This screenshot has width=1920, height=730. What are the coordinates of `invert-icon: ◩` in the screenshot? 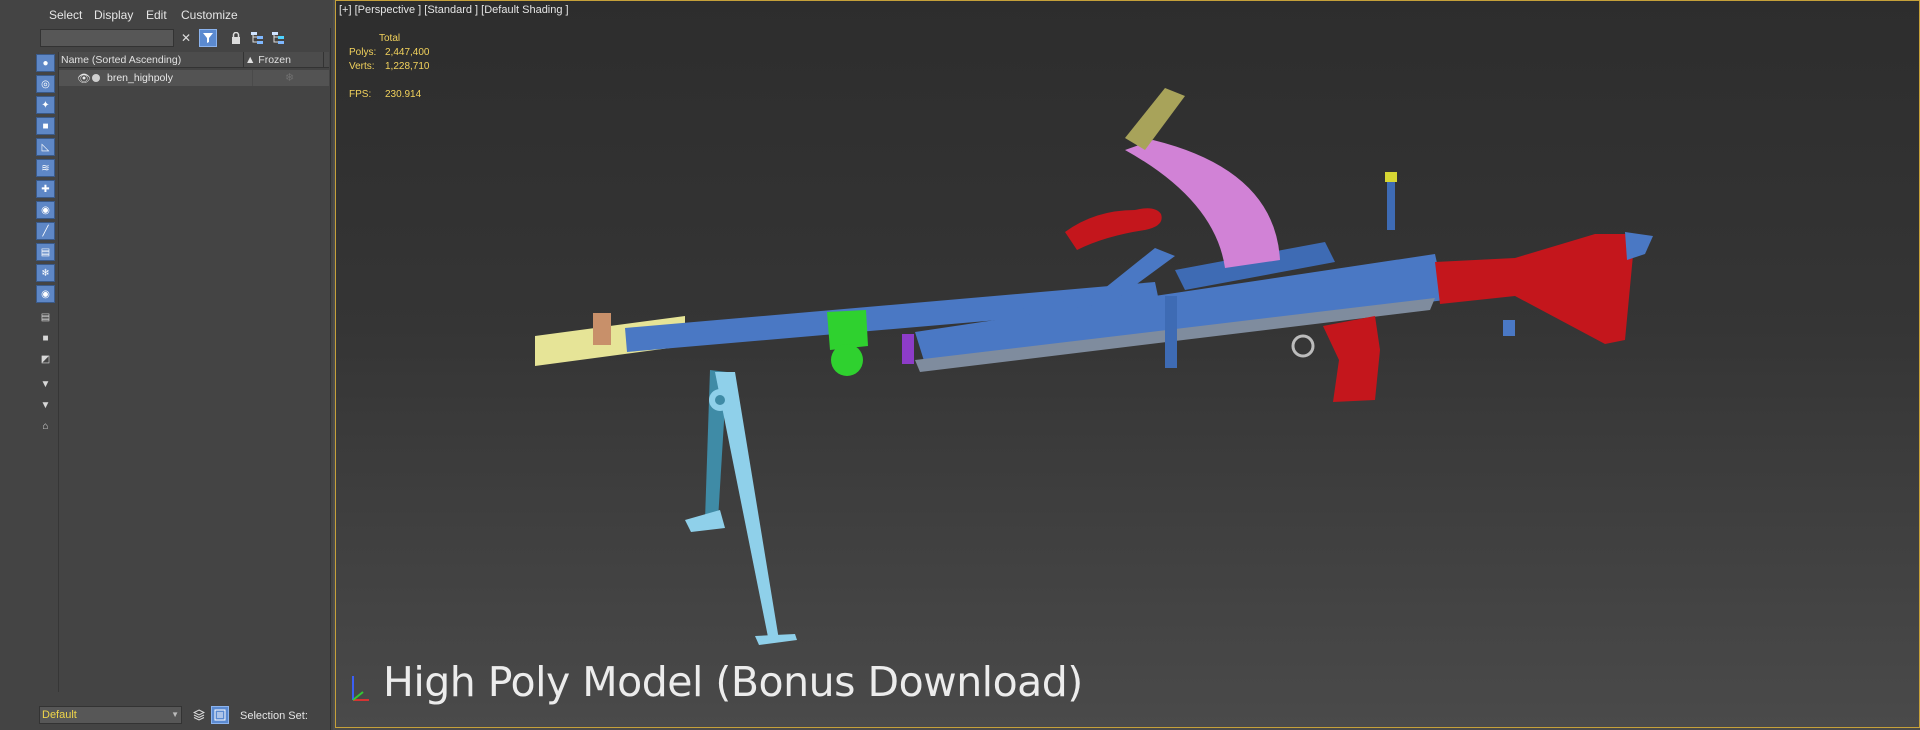 It's located at (45, 359).